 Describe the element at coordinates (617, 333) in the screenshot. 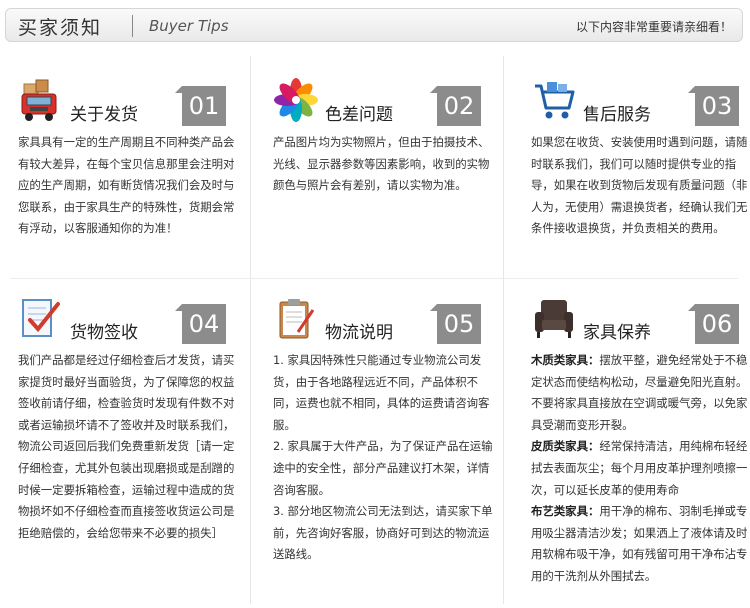

I see `card-title: 家具保养` at that location.